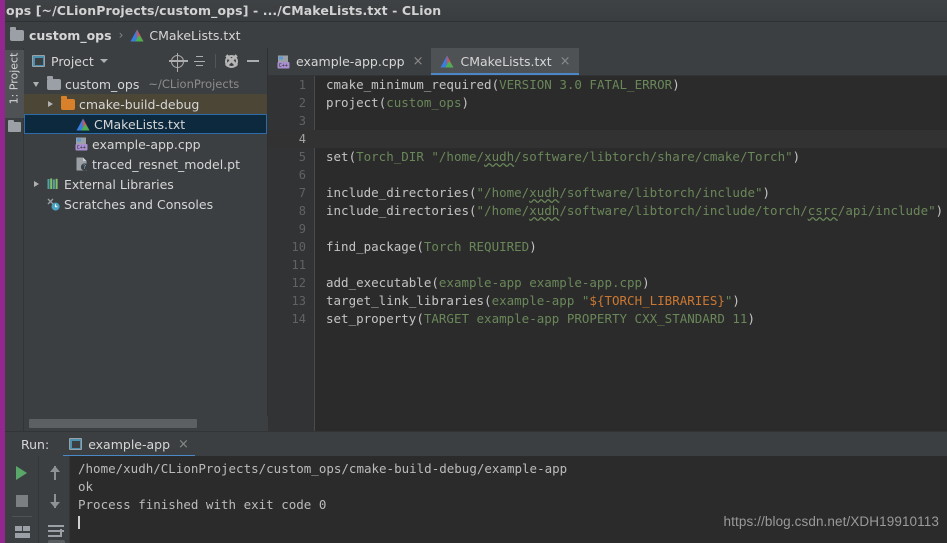  I want to click on breadcrumb-file: CMakeLists.txt, so click(185, 35).